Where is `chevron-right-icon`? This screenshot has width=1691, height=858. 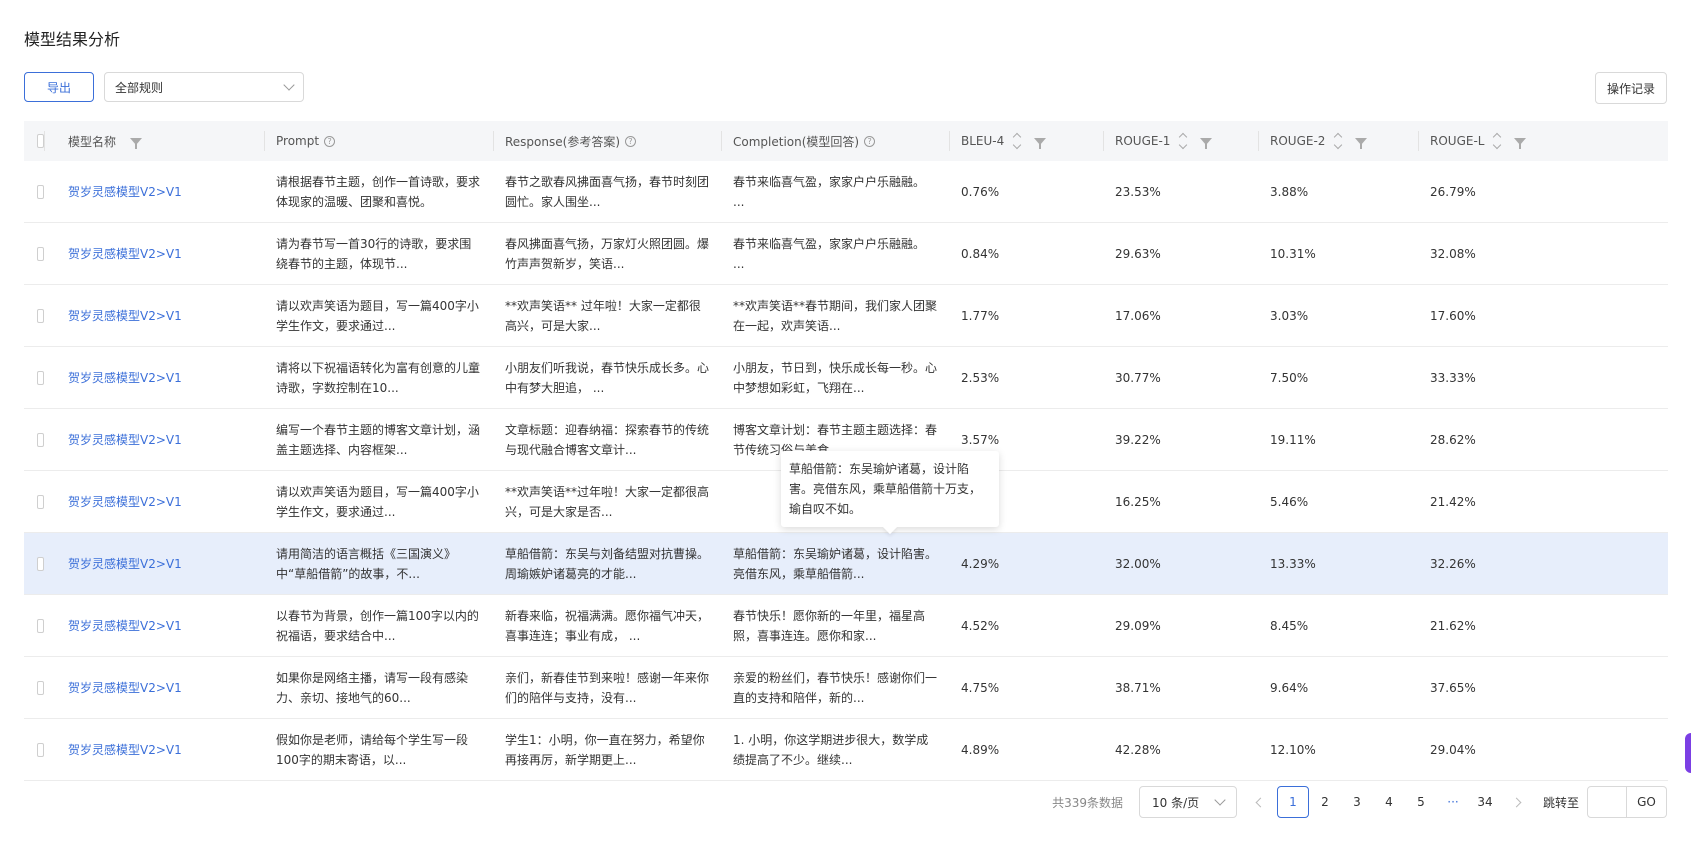
chevron-right-icon is located at coordinates (1517, 802).